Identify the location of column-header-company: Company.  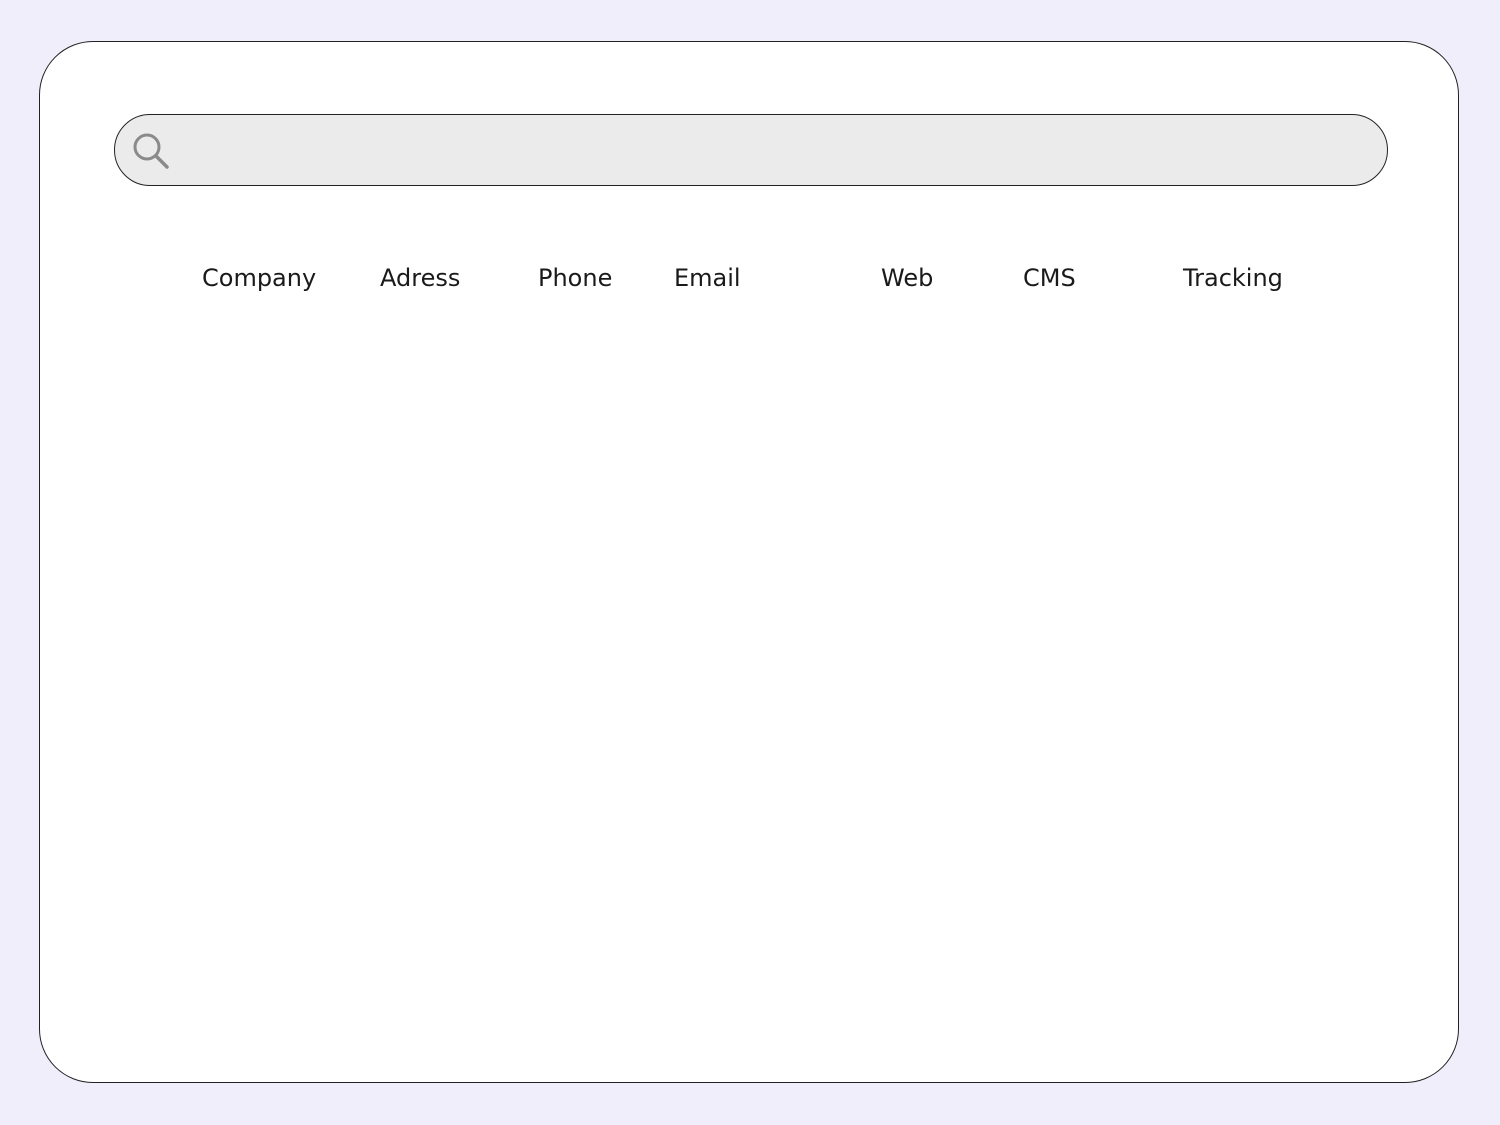
(259, 278).